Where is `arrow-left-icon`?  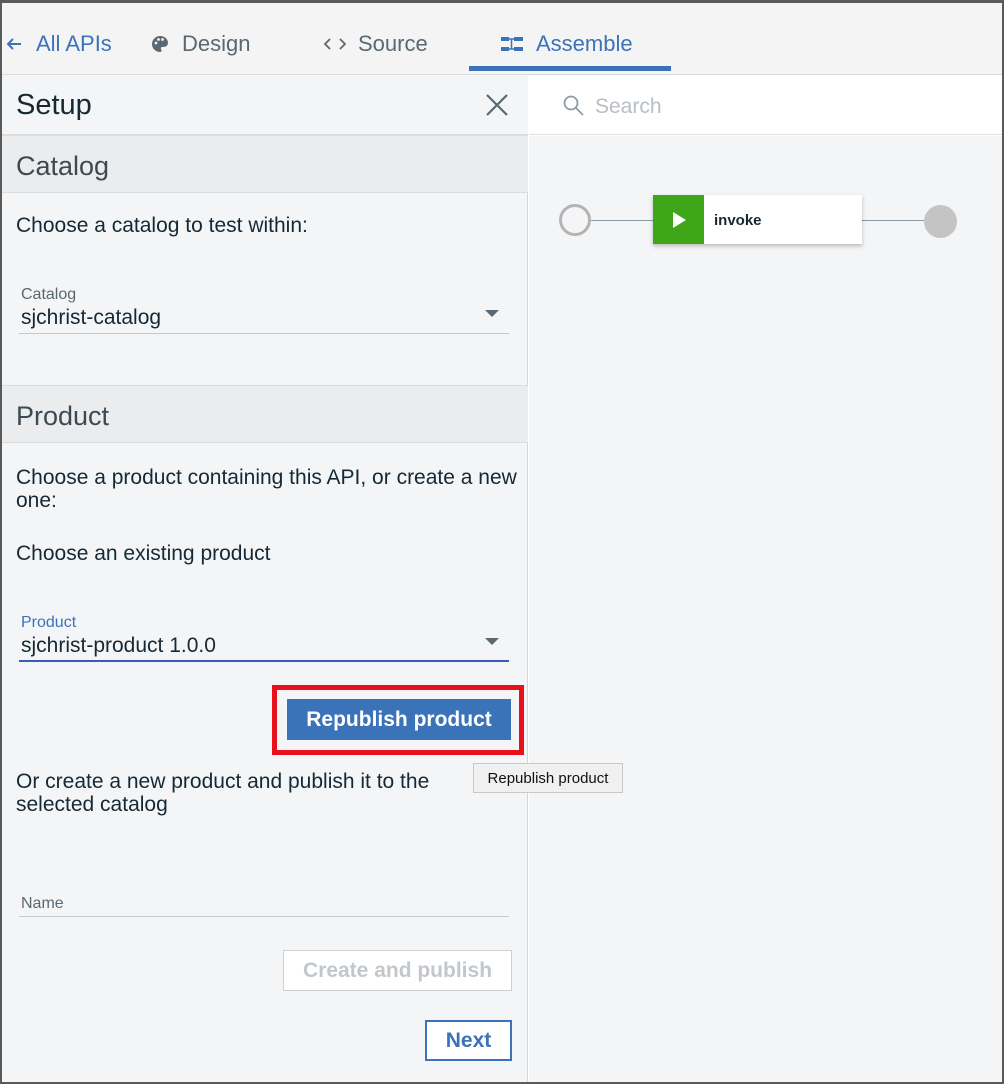 arrow-left-icon is located at coordinates (14, 44).